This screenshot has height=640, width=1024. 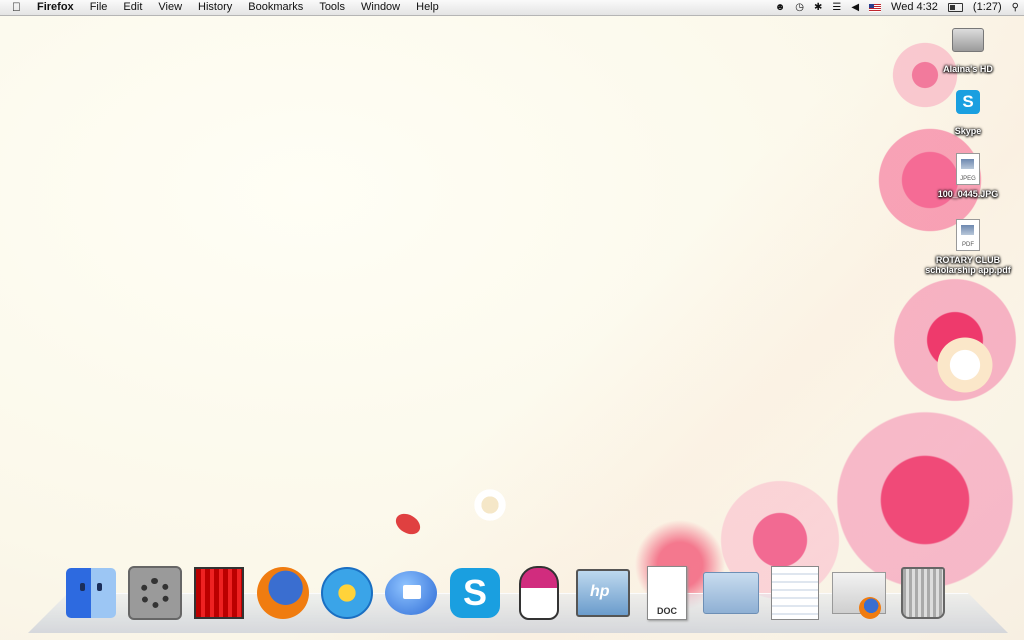 What do you see at coordinates (427, 7) in the screenshot?
I see `menu-help: Help` at bounding box center [427, 7].